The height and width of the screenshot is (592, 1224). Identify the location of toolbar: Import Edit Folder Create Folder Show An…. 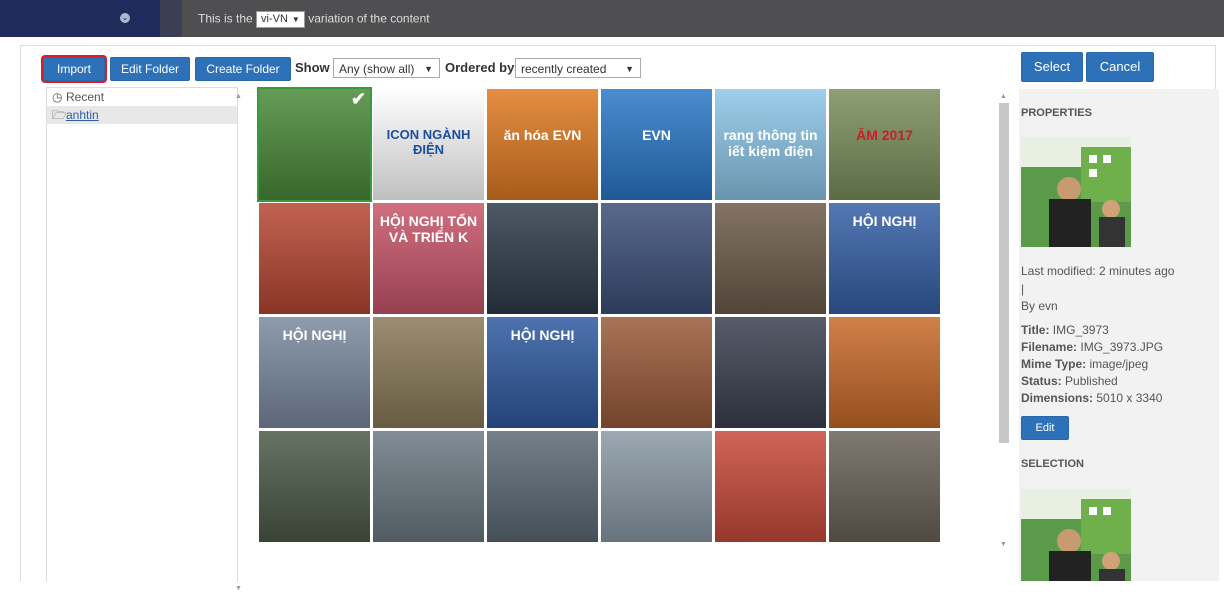
(528, 69).